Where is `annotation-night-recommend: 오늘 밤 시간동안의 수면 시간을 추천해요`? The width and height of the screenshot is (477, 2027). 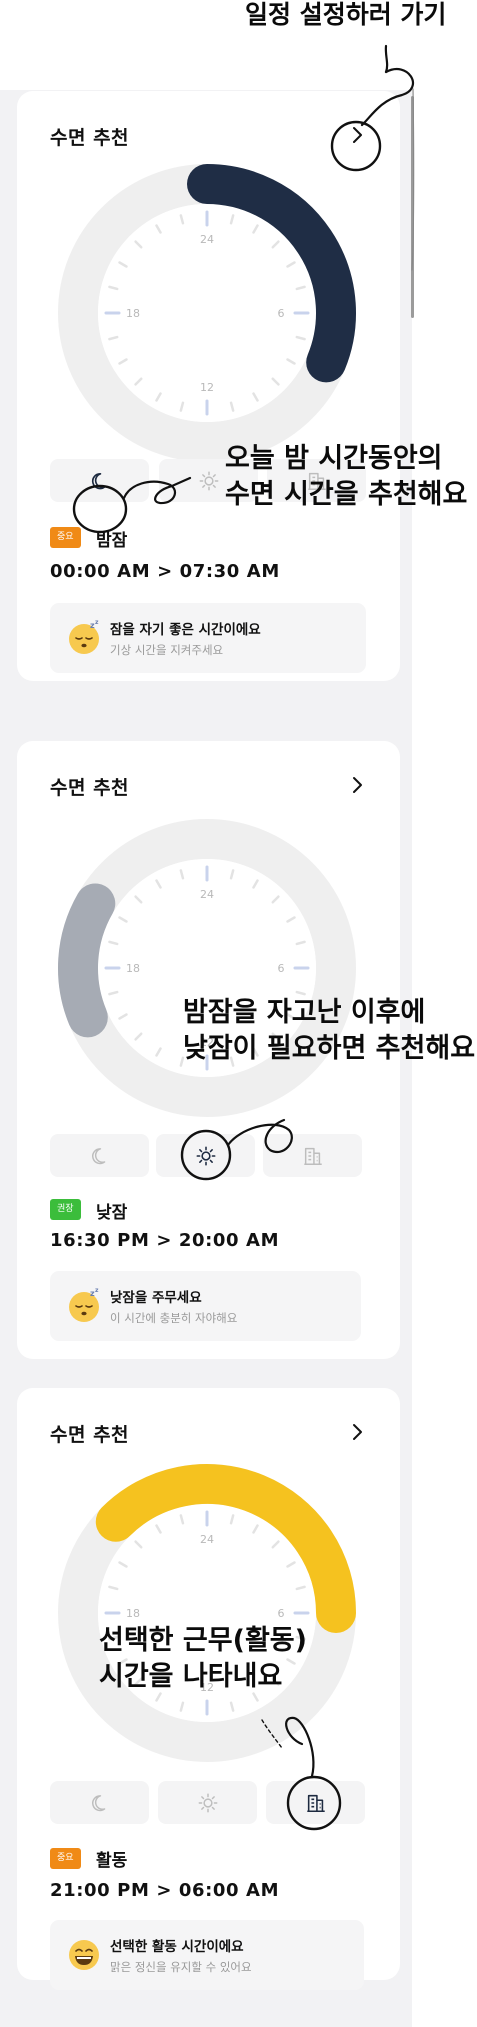 annotation-night-recommend: 오늘 밤 시간동안의 수면 시간을 추천해요 is located at coordinates (346, 477).